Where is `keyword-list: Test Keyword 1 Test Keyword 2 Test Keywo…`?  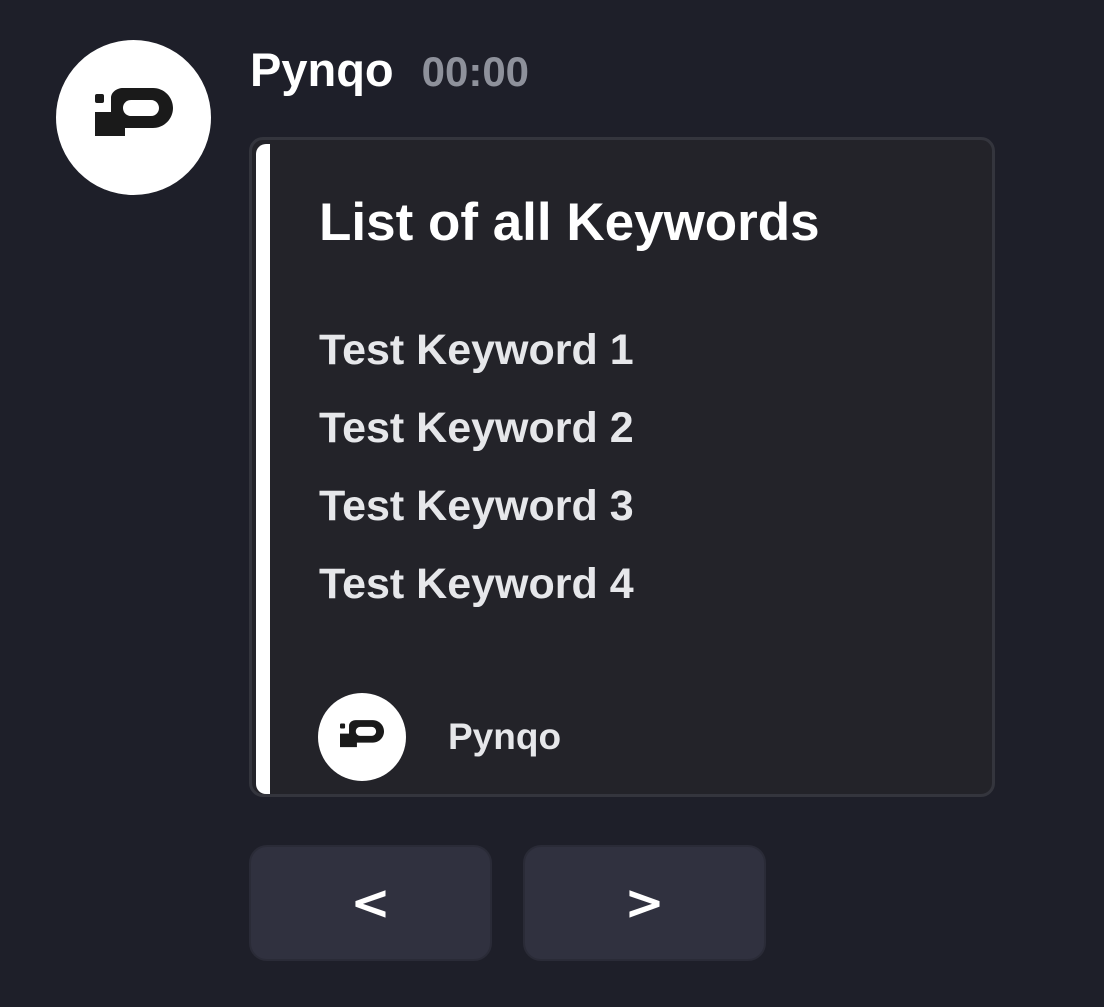 keyword-list: Test Keyword 1 Test Keyword 2 Test Keywo… is located at coordinates (476, 481).